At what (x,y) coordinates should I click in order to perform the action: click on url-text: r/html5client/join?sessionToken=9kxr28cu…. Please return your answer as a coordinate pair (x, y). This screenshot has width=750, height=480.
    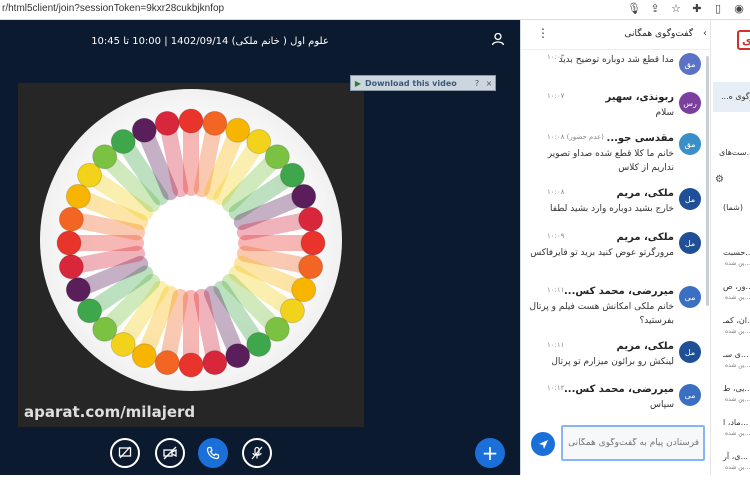
    Looking at the image, I should click on (113, 8).